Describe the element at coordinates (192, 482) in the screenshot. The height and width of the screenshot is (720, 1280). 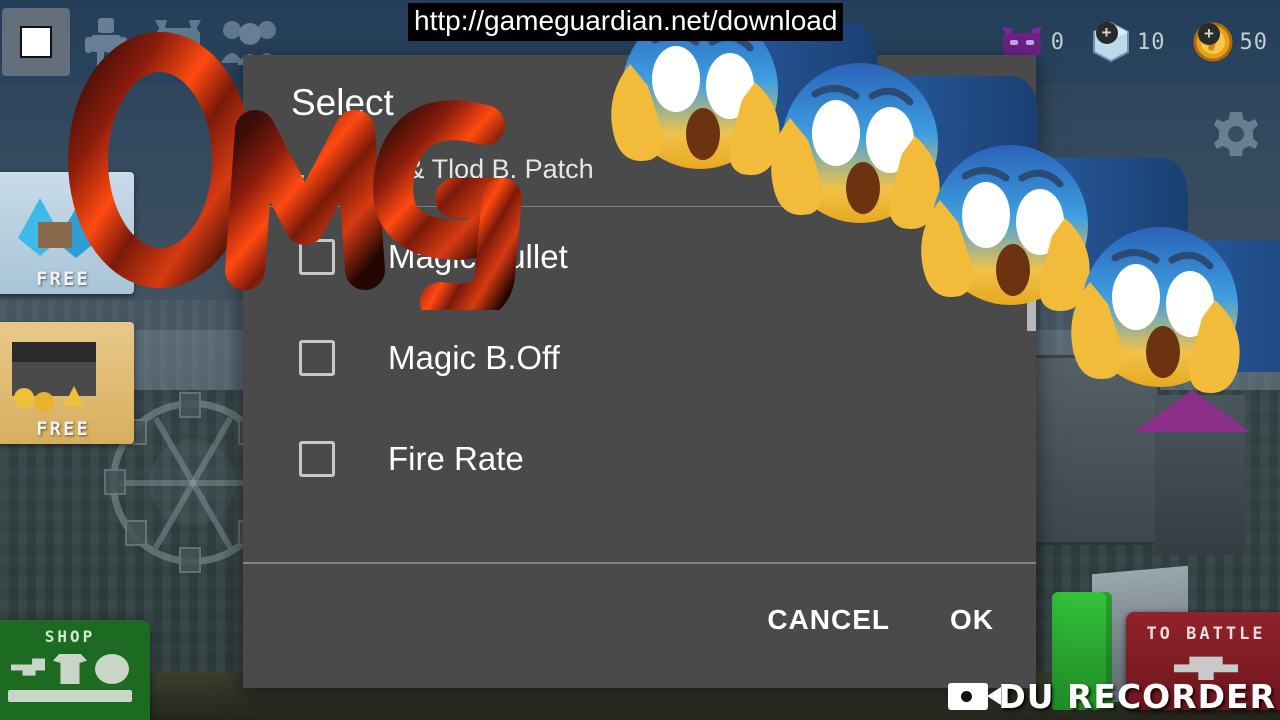
I see `ferris-spoke` at that location.